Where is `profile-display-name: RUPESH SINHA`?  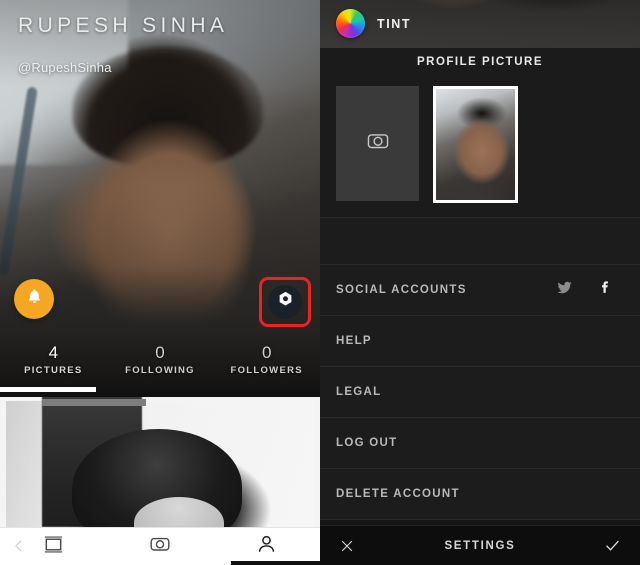 profile-display-name: RUPESH SINHA is located at coordinates (123, 25).